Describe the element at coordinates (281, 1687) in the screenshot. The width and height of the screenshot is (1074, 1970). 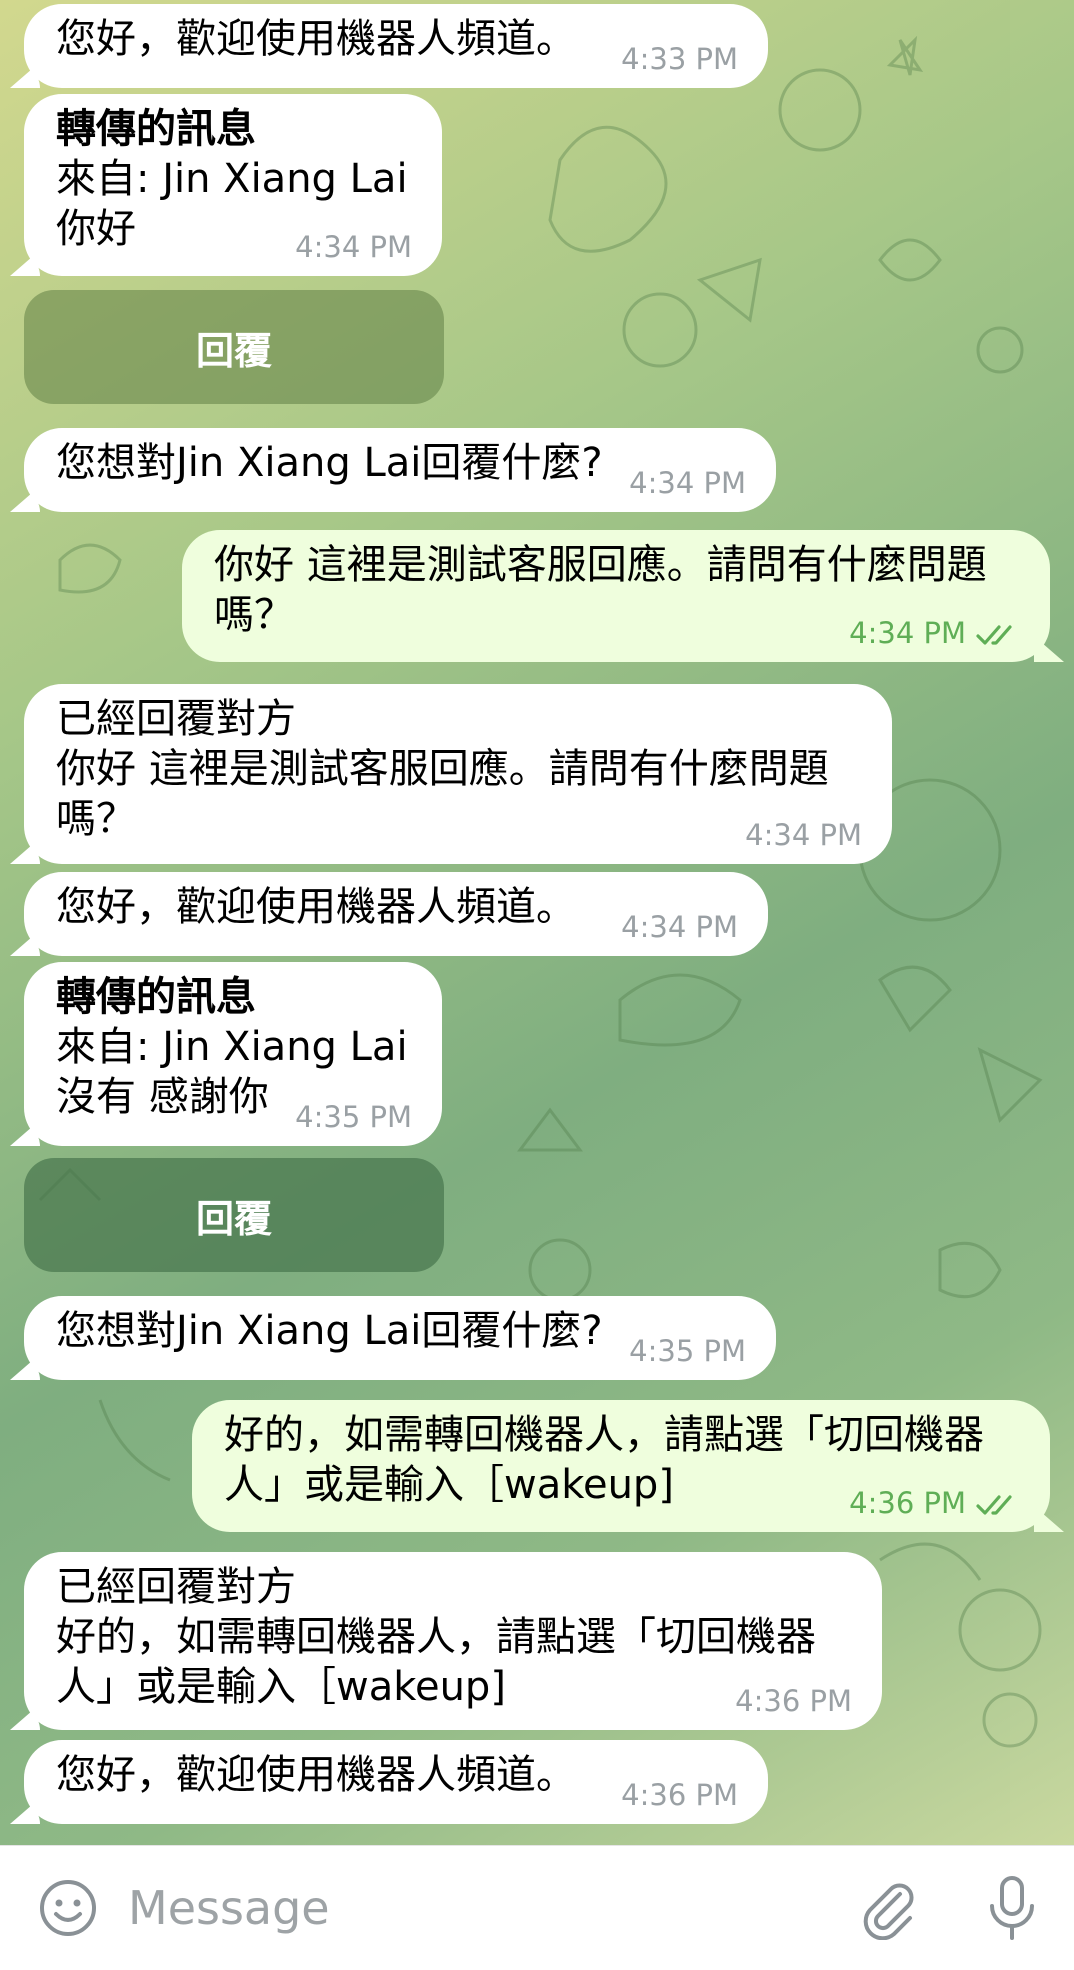
I see `message-text-line: 人」或是輸入［wakeup]` at that location.